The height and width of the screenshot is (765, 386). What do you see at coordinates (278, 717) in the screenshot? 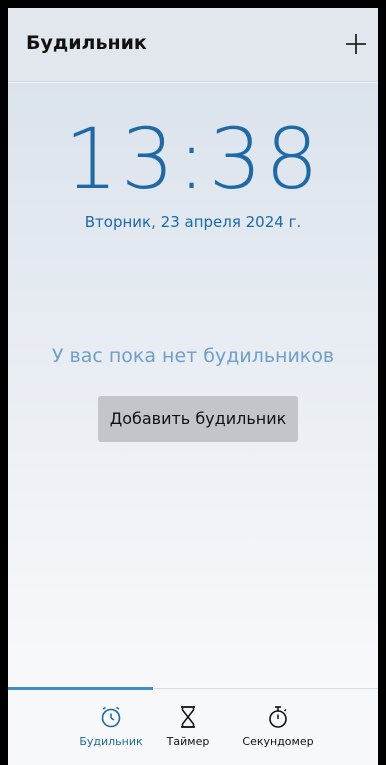
I see `stopwatch-icon` at bounding box center [278, 717].